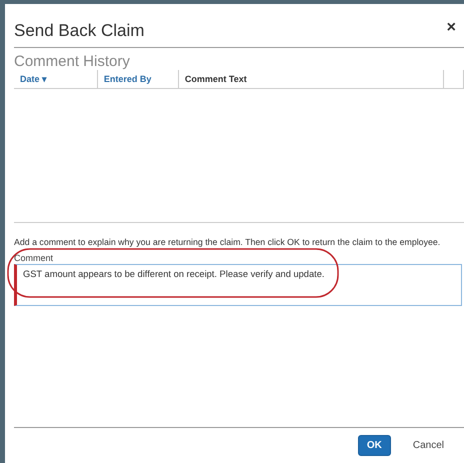 The height and width of the screenshot is (463, 464). I want to click on field-label: Comment, so click(34, 258).